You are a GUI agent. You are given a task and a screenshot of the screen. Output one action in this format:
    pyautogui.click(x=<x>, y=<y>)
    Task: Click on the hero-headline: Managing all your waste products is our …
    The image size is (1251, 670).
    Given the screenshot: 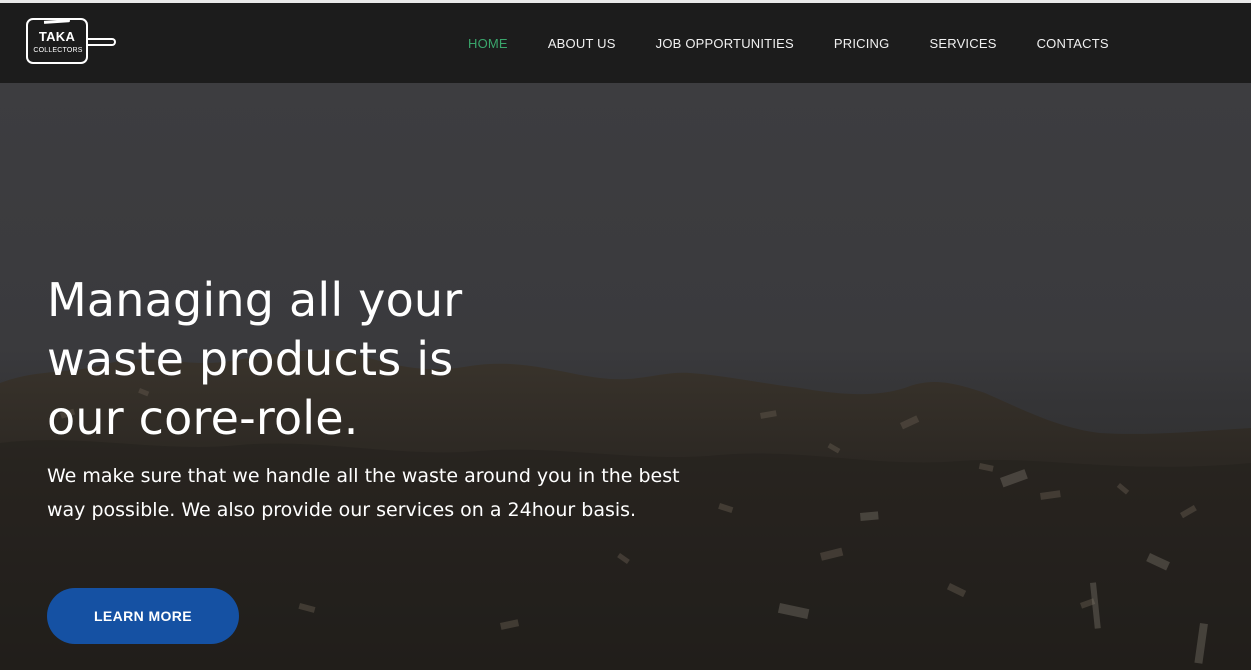 What is the action you would take?
    pyautogui.click(x=255, y=359)
    